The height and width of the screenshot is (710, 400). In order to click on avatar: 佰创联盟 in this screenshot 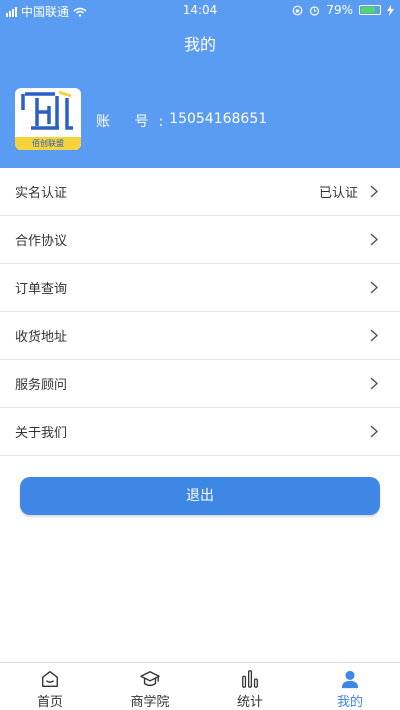, I will do `click(48, 119)`.